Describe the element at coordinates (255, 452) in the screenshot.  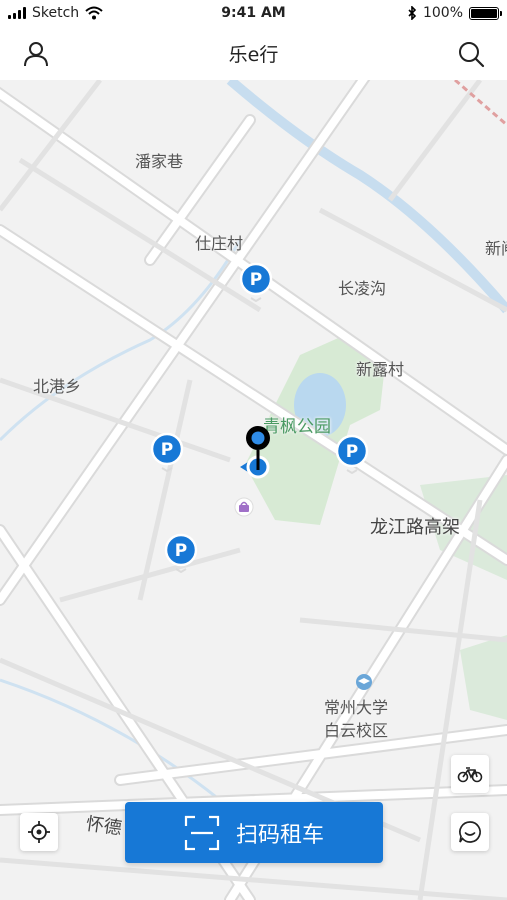
I see `current-location-marker` at that location.